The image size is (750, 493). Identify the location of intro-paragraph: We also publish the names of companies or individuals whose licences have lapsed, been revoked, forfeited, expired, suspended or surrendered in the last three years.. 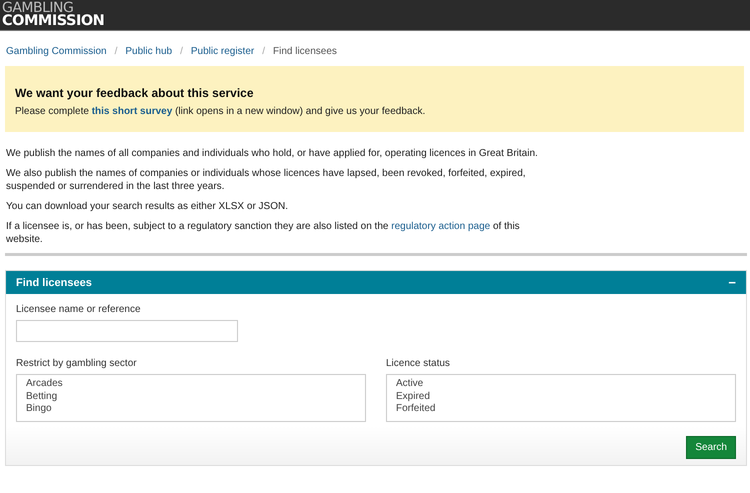
(266, 180).